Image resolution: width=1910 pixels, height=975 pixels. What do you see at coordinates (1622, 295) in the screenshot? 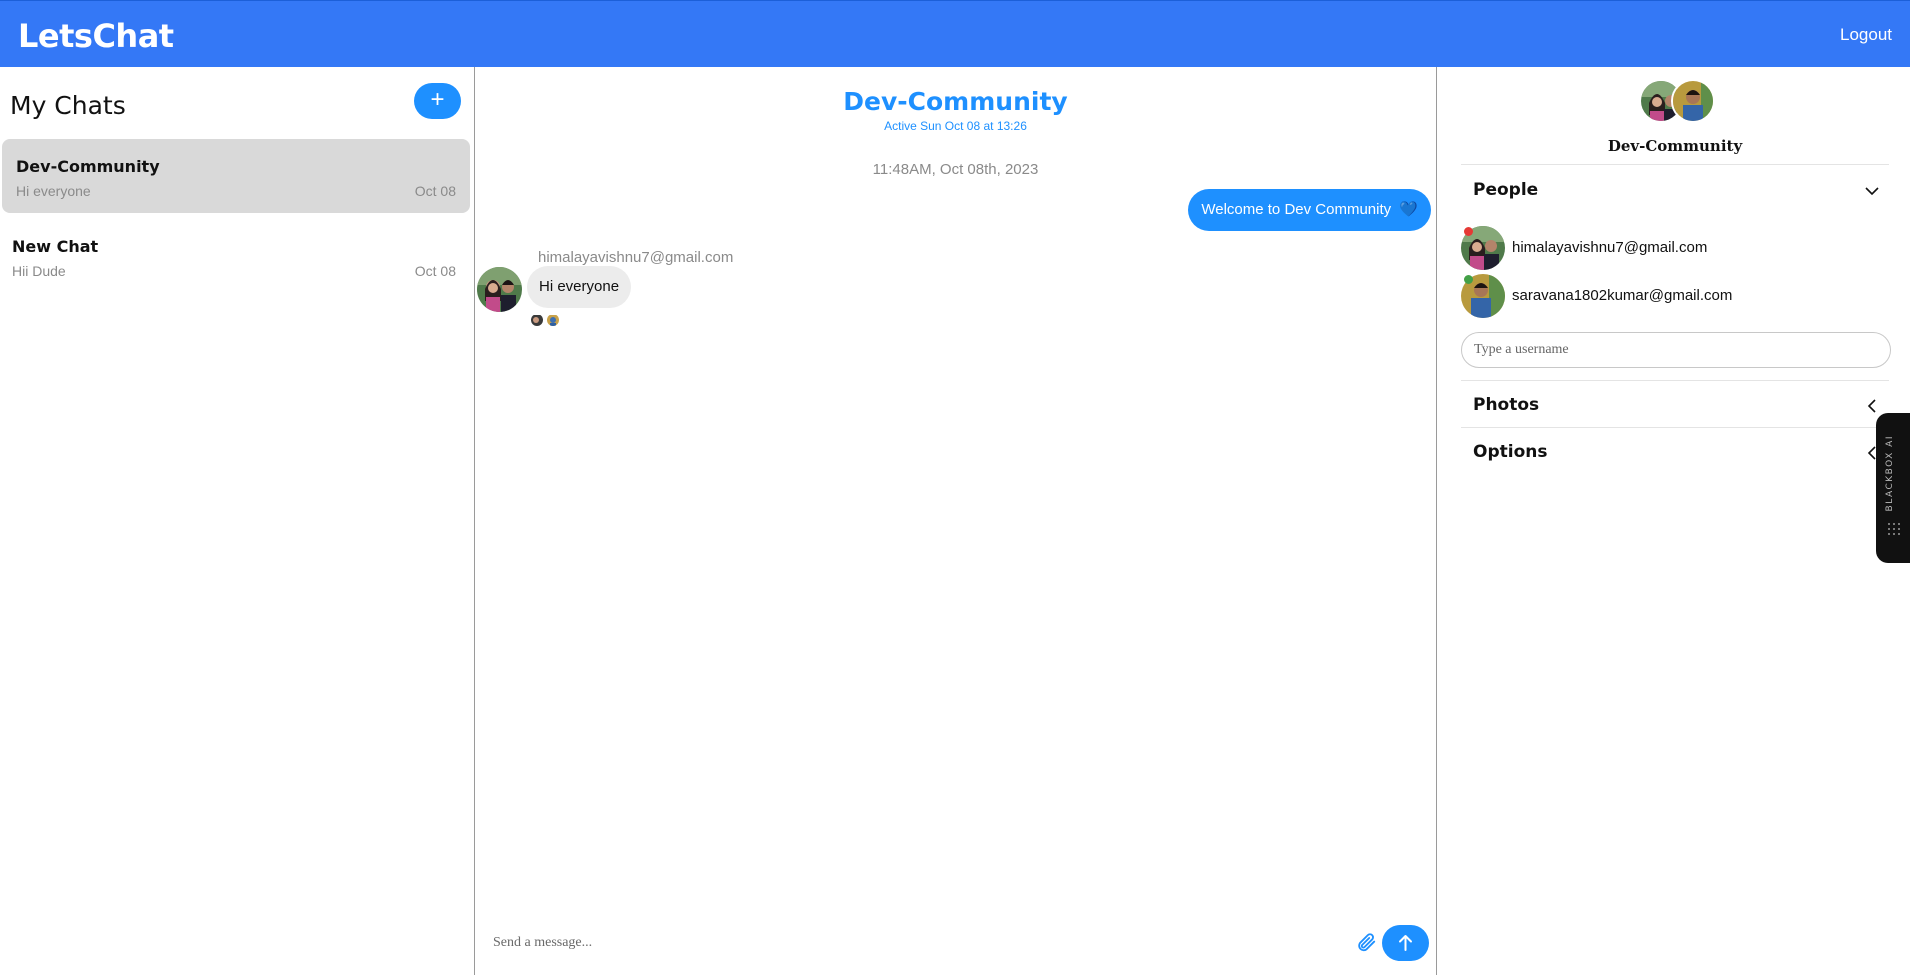
I see `person-email: saravana1802kumar@gmail.com` at bounding box center [1622, 295].